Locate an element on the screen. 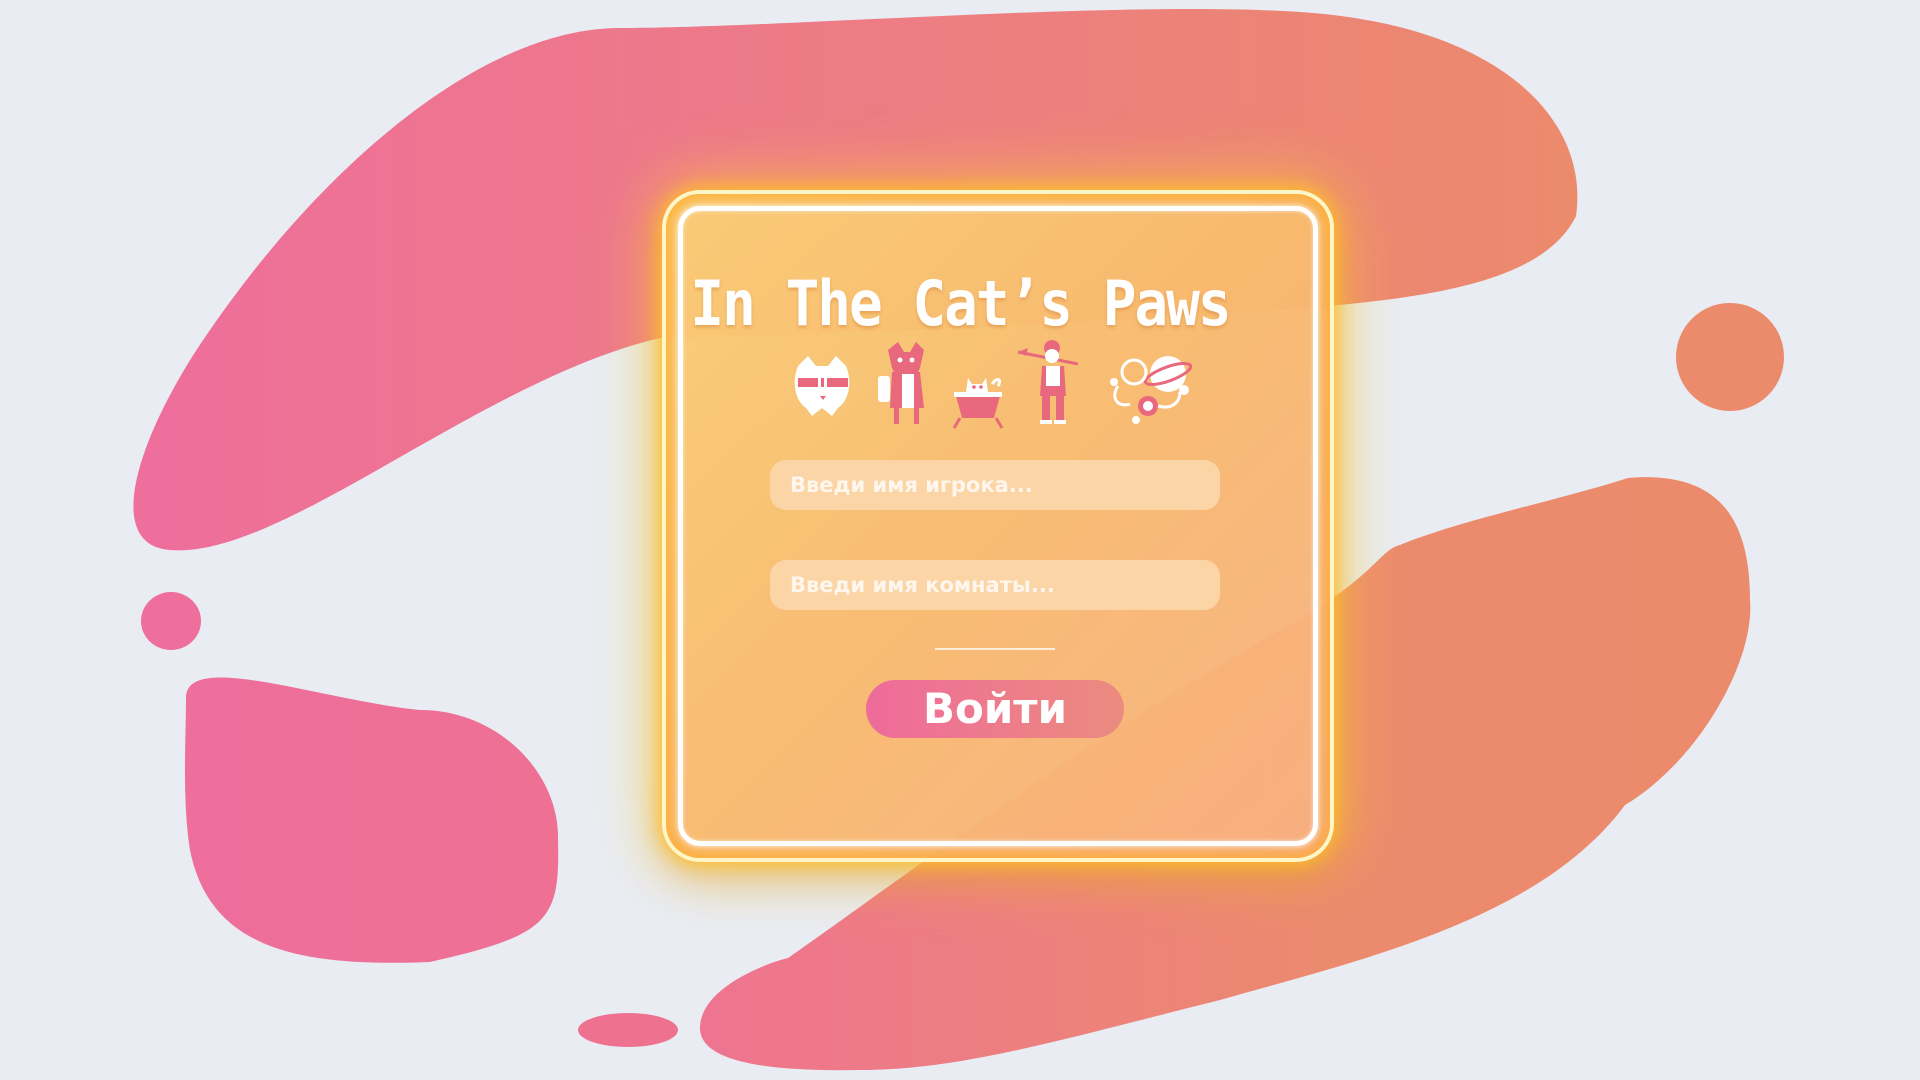 The width and height of the screenshot is (1920, 1080). character-row is located at coordinates (993, 384).